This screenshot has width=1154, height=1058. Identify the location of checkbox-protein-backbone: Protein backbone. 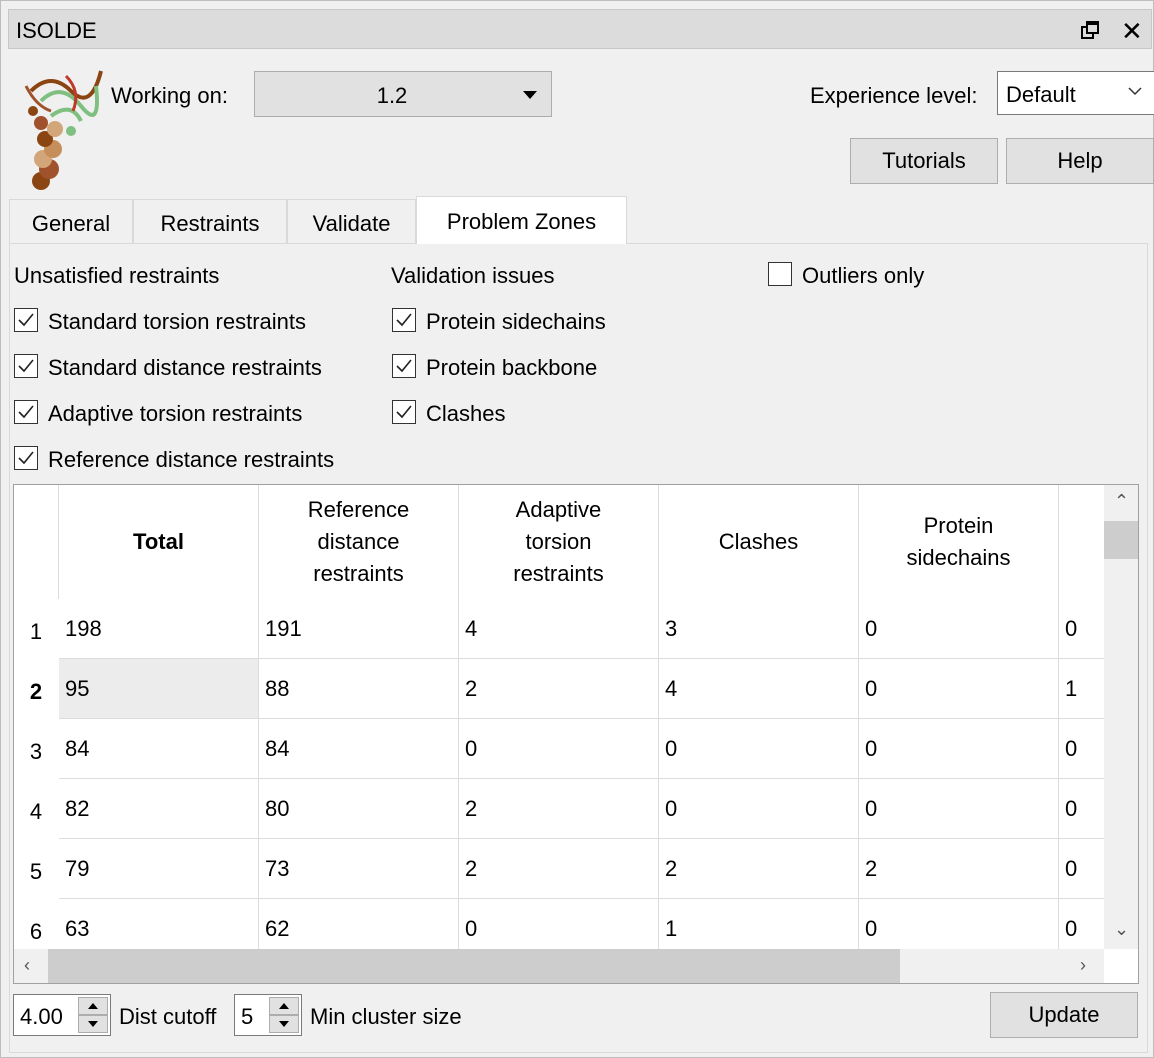
(494, 367).